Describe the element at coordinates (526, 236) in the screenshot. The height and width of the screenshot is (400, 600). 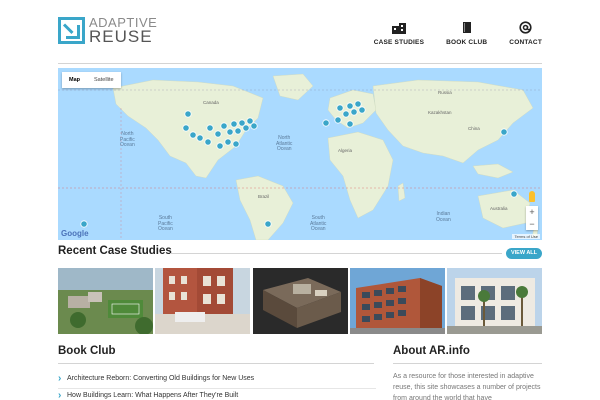
I see `terms-link: Terms of Use` at that location.